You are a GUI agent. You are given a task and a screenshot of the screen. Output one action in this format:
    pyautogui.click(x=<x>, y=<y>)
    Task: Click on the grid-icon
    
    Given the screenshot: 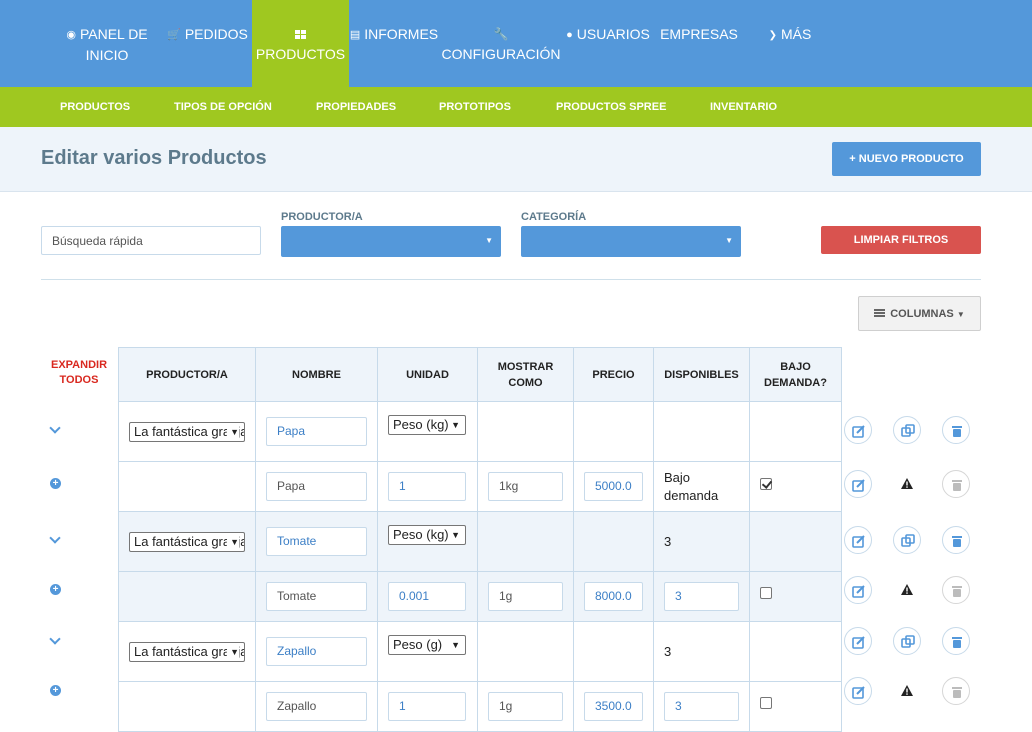 What is the action you would take?
    pyautogui.click(x=300, y=34)
    